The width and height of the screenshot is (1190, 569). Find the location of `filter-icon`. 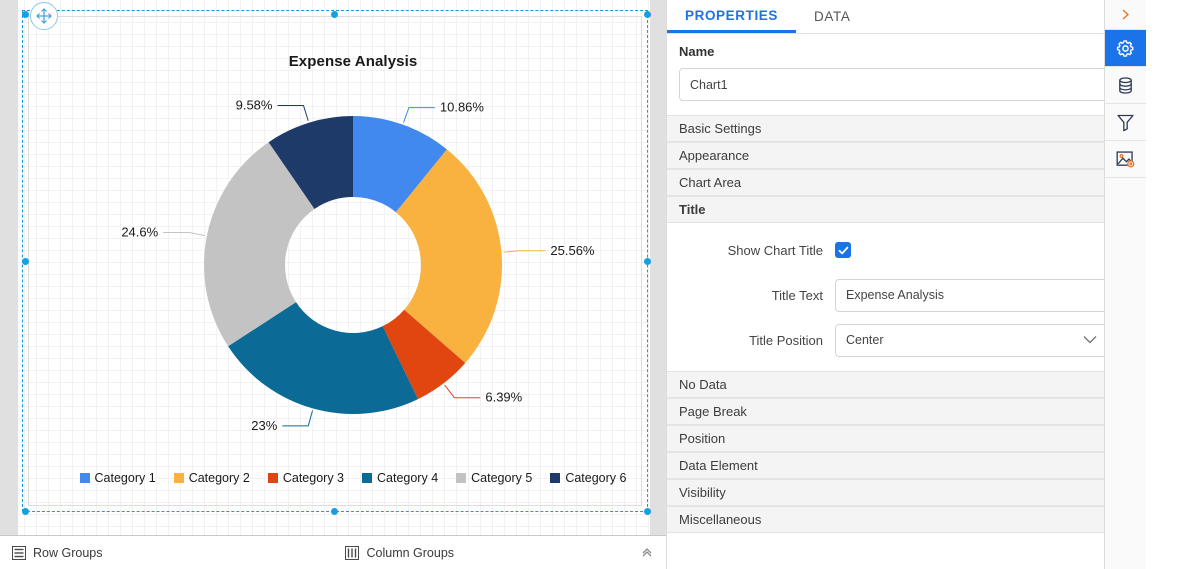

filter-icon is located at coordinates (1125, 122).